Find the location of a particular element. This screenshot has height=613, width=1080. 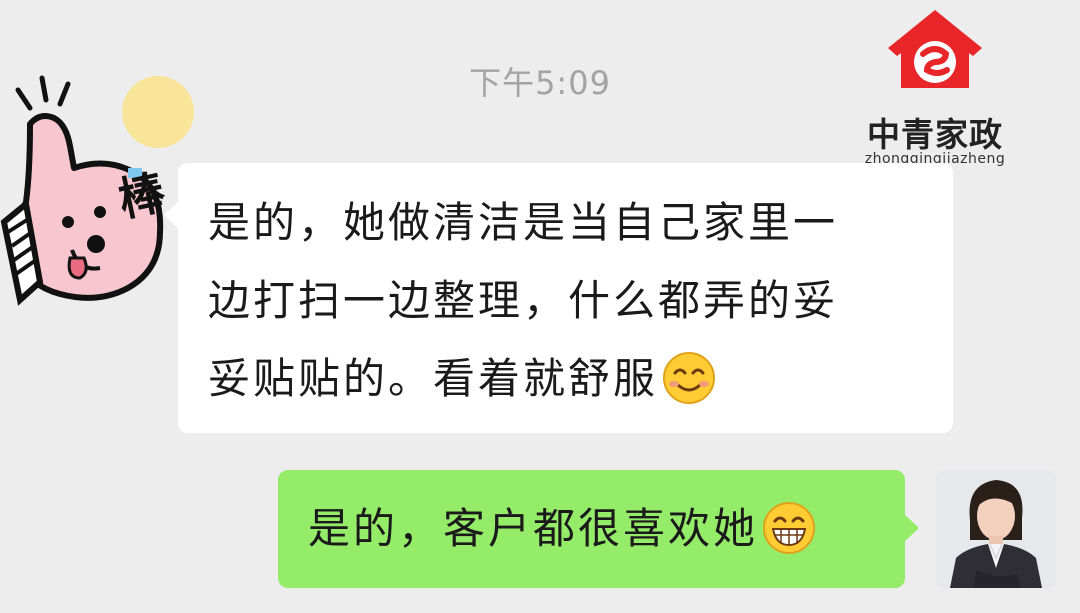

outgoing-message-bubble: 是的，客户都很喜欢她 is located at coordinates (598, 529).